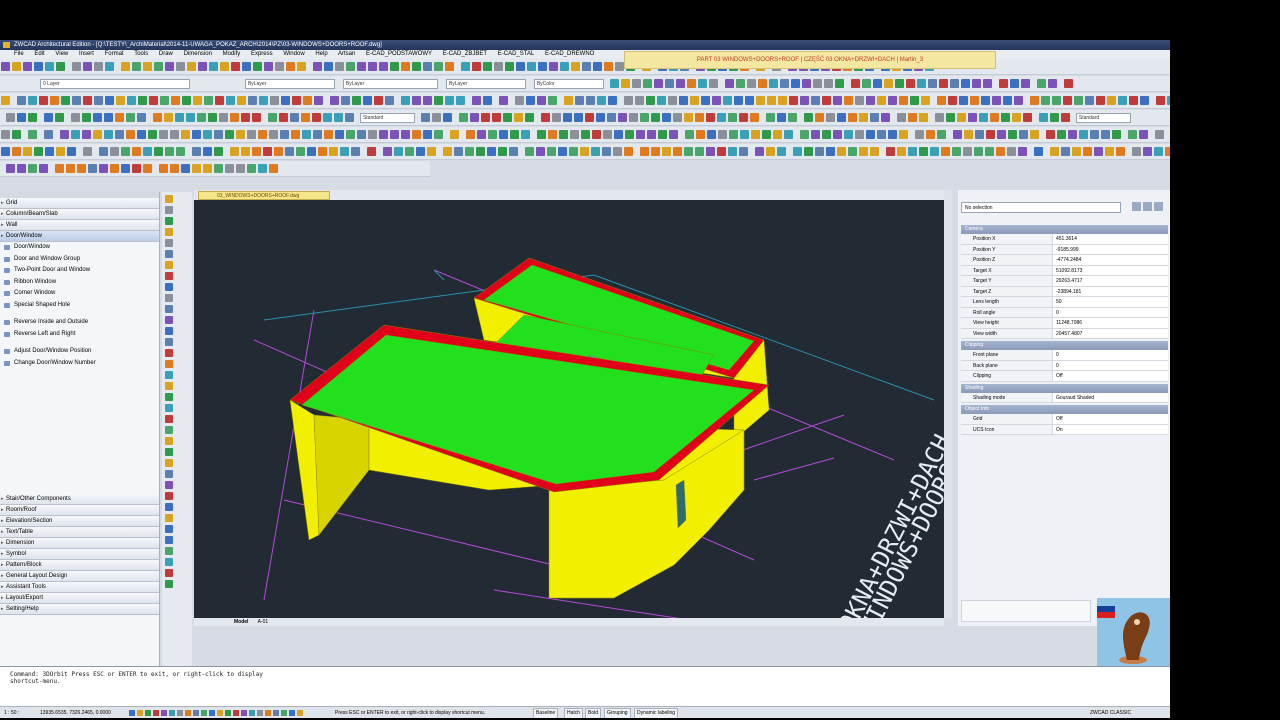  Describe the element at coordinates (1158, 206) in the screenshot. I see `quick-select-icon` at that location.